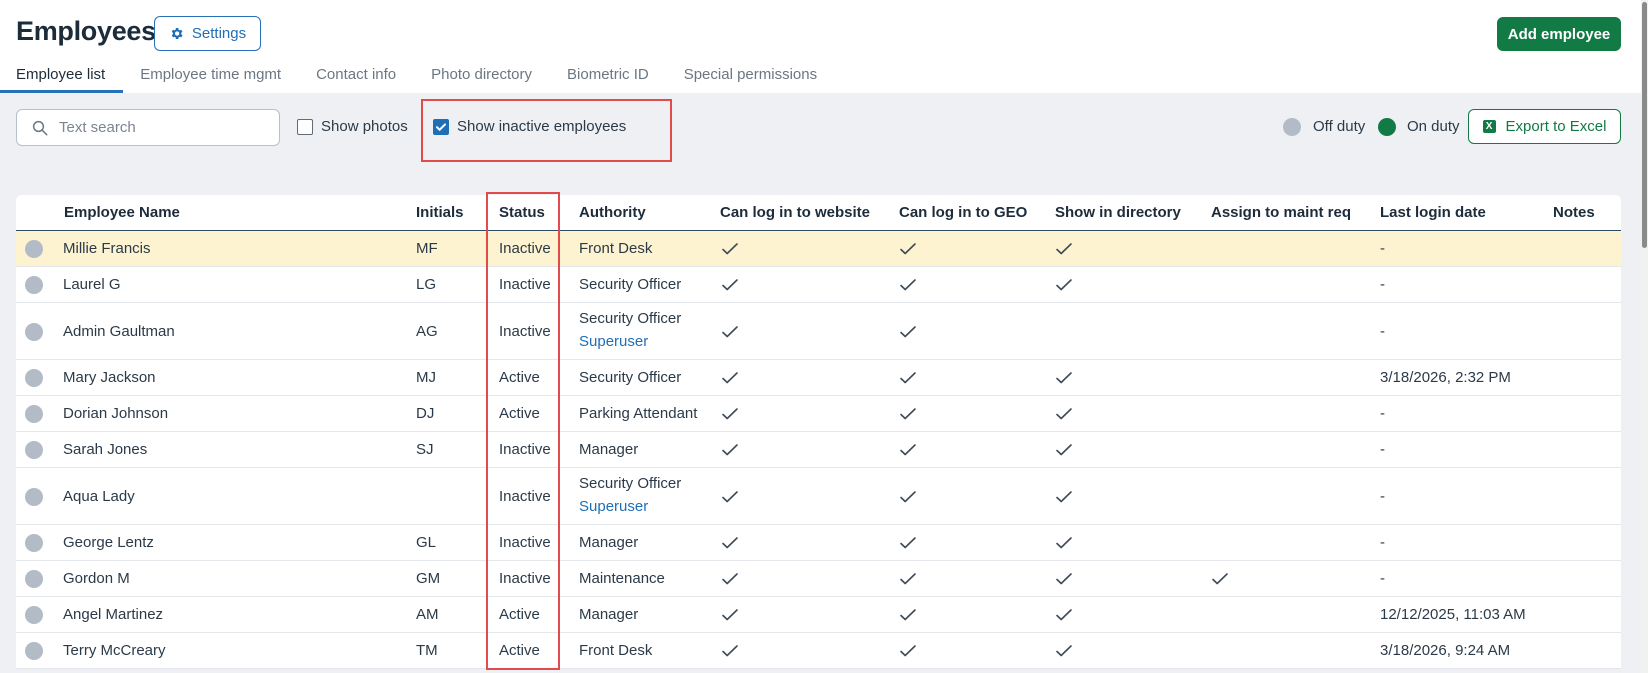 The image size is (1648, 673). Describe the element at coordinates (109, 377) in the screenshot. I see `employee-name: Mary Jackson` at that location.